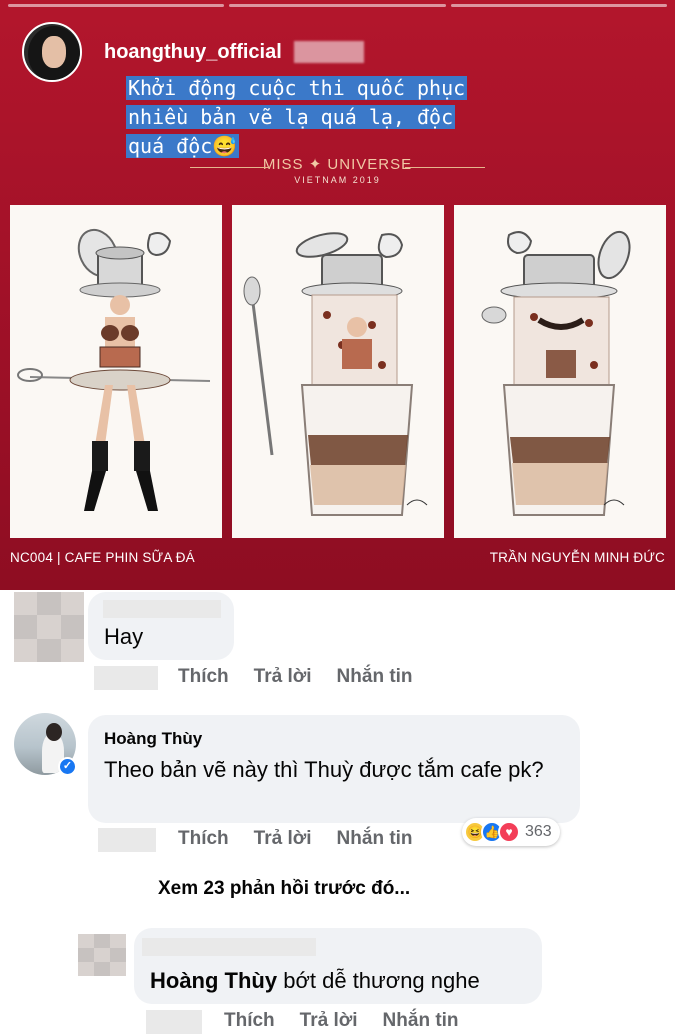  I want to click on comment-text: Hay, so click(124, 636).